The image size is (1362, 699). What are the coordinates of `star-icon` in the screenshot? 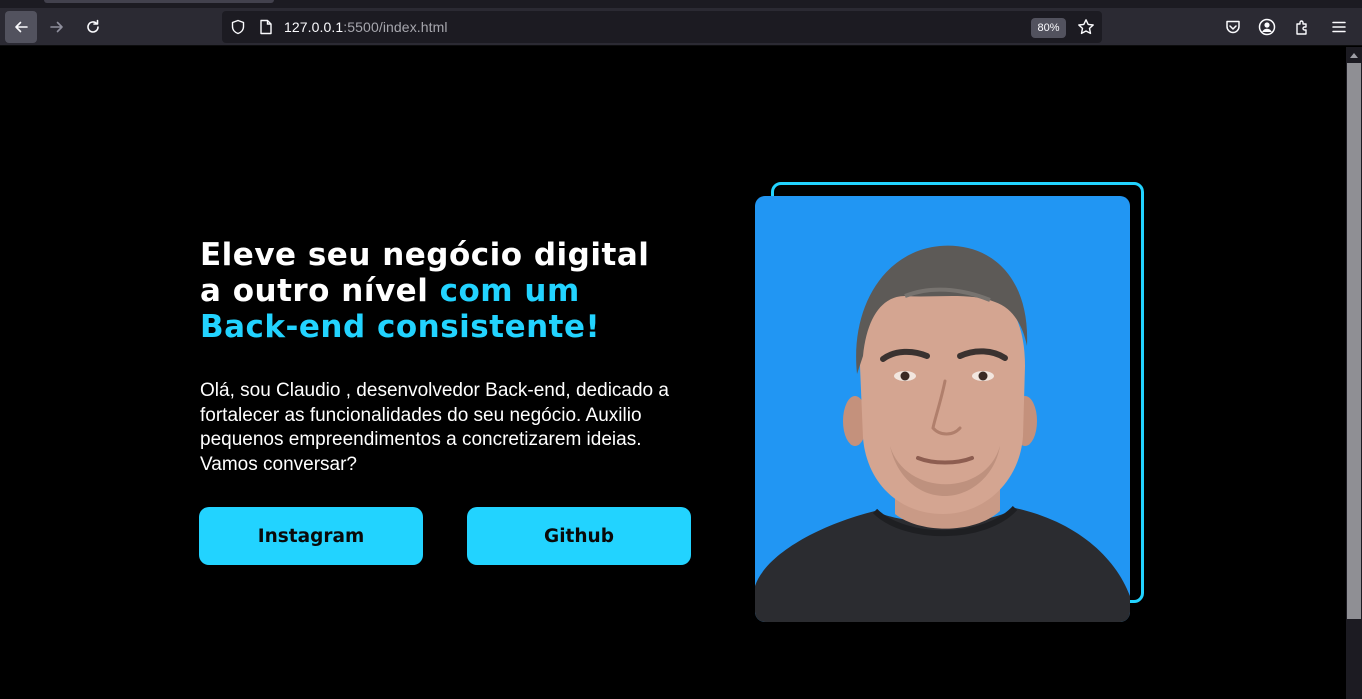 It's located at (1086, 27).